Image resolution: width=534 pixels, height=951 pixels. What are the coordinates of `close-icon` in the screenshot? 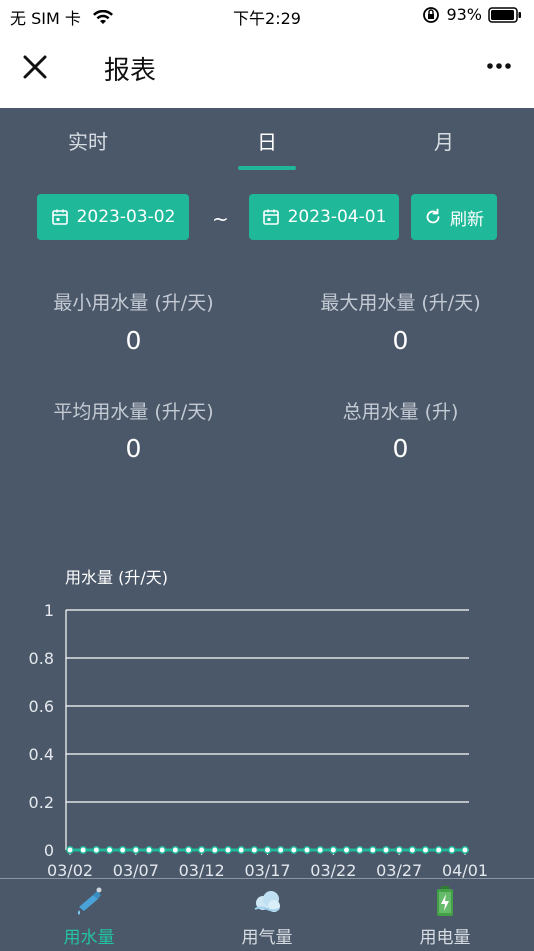 It's located at (35, 67).